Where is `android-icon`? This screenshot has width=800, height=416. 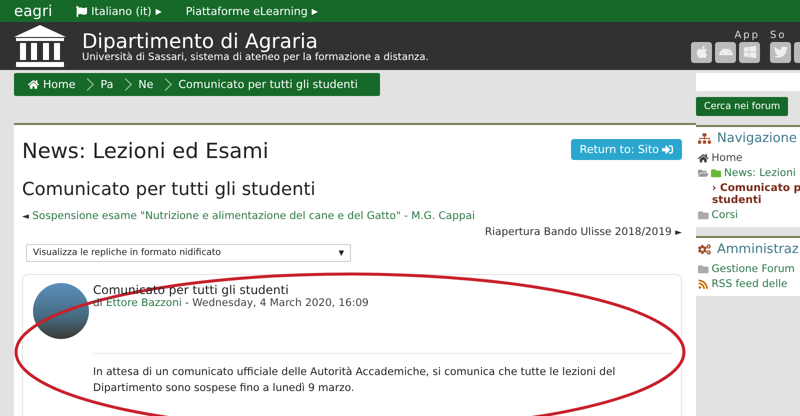 android-icon is located at coordinates (725, 52).